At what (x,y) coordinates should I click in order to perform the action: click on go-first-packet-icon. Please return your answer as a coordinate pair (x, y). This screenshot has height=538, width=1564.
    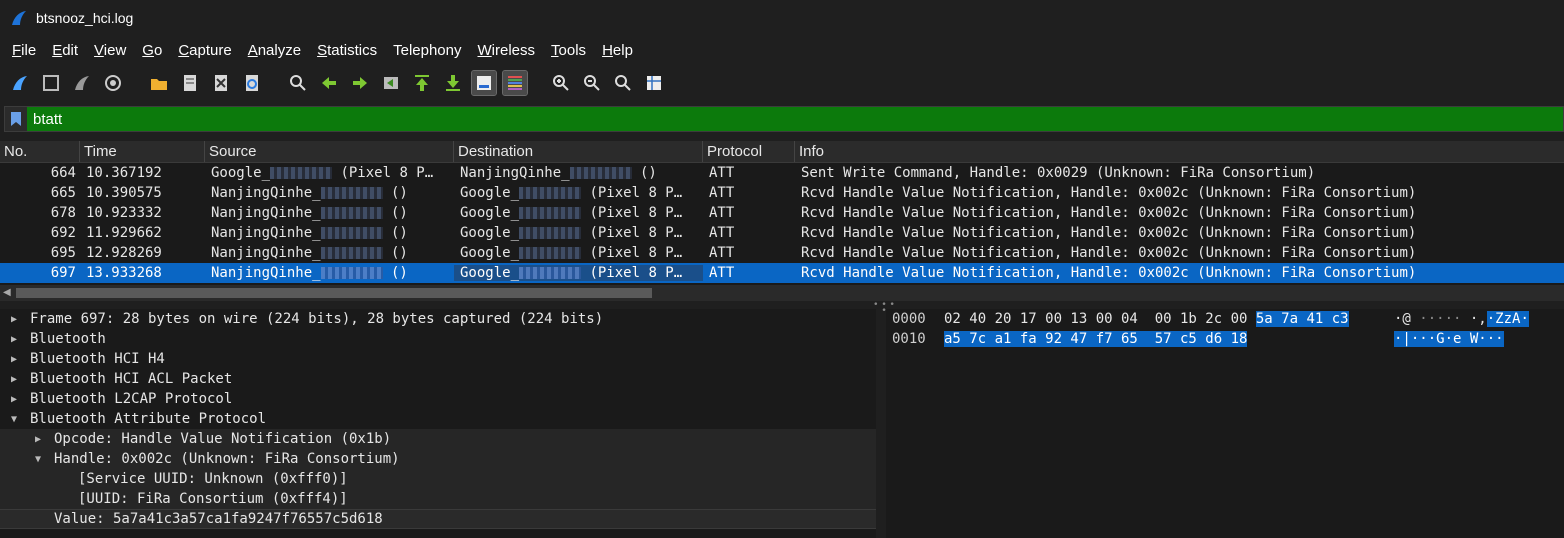
    Looking at the image, I should click on (422, 83).